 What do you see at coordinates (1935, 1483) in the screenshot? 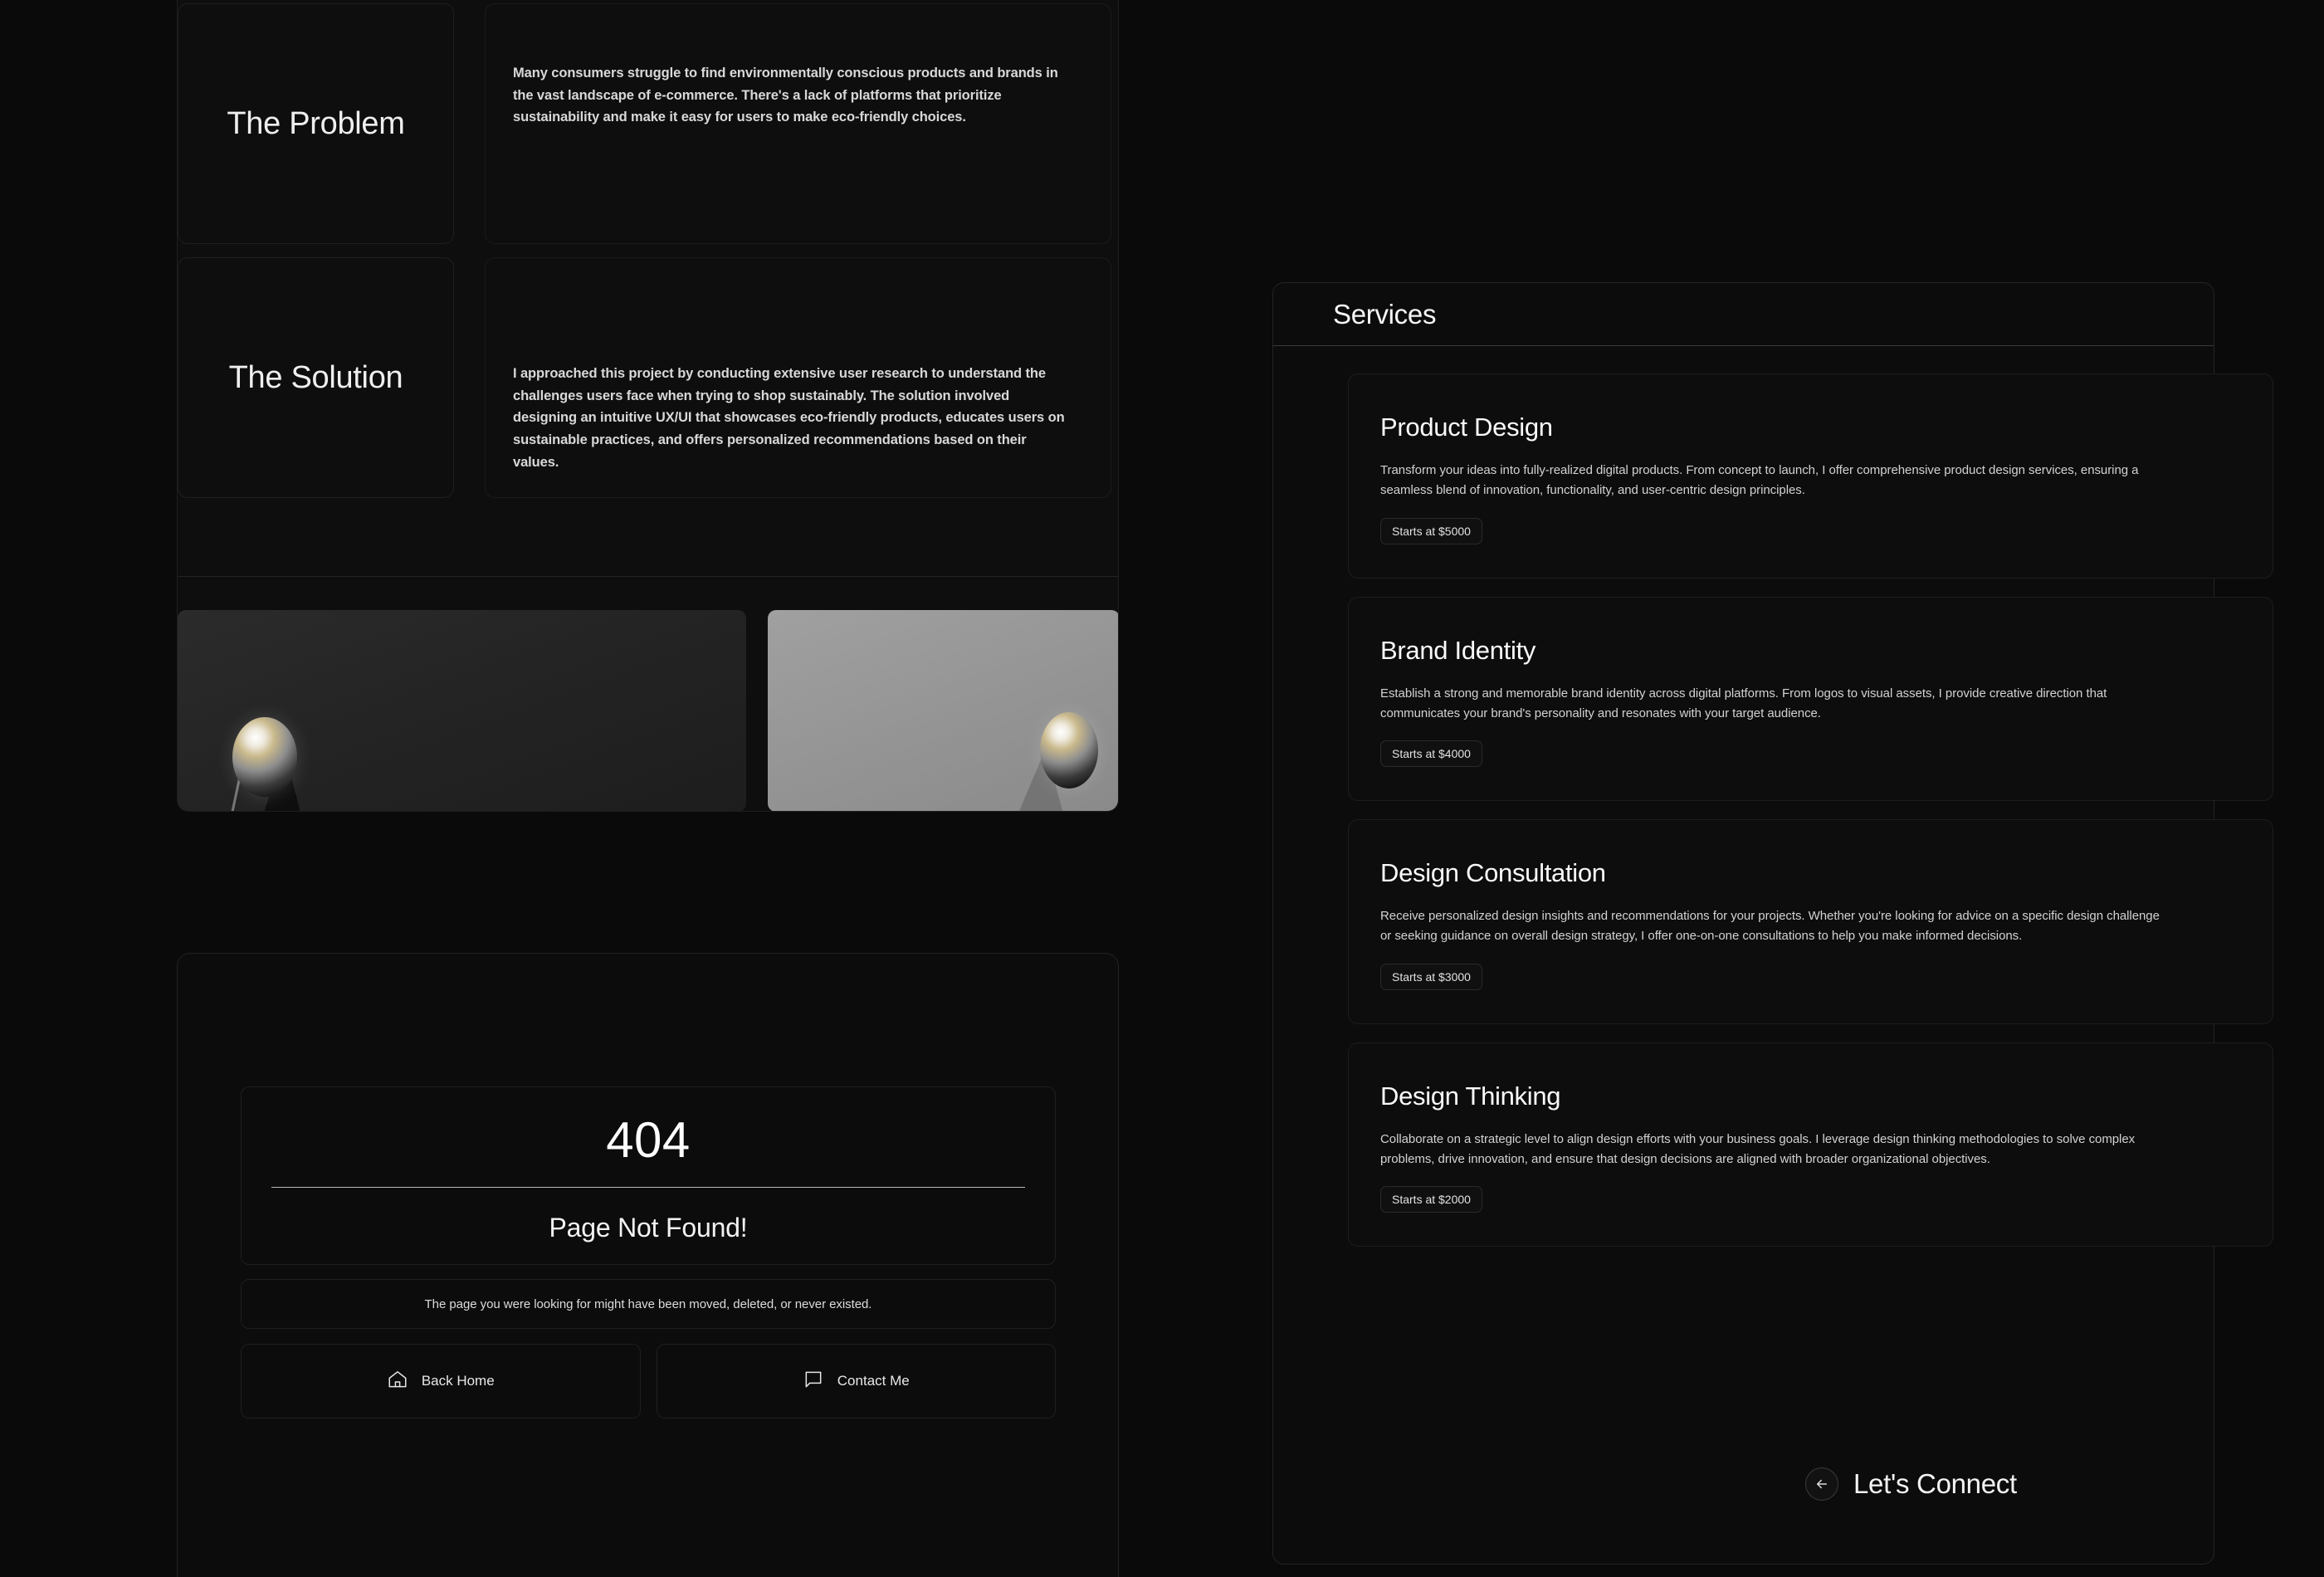
I see `lets-connect-label: Let's Connect` at bounding box center [1935, 1483].